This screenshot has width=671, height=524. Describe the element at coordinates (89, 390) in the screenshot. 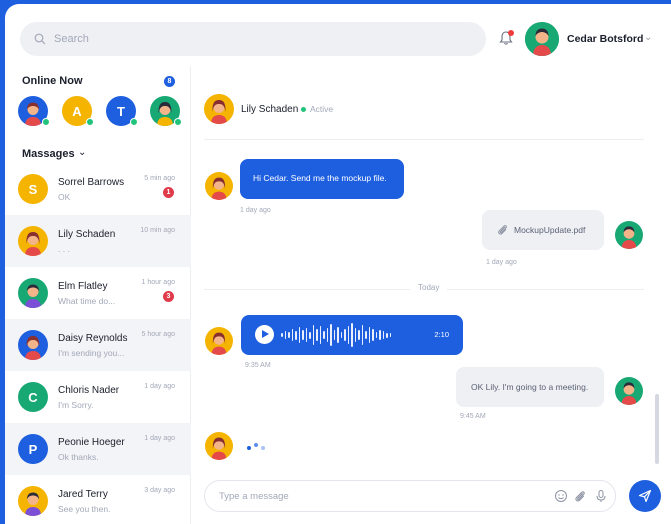

I see `conversation-name: Chloris Nader` at that location.